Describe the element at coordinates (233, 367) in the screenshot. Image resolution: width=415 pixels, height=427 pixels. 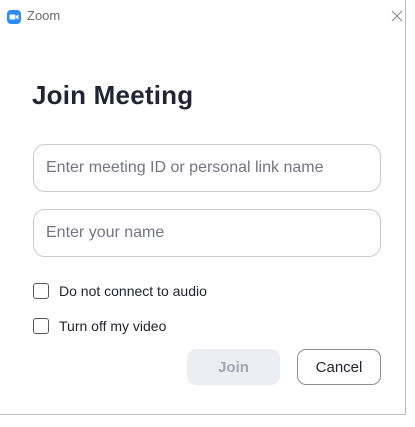
I see `join-button: Join` at that location.